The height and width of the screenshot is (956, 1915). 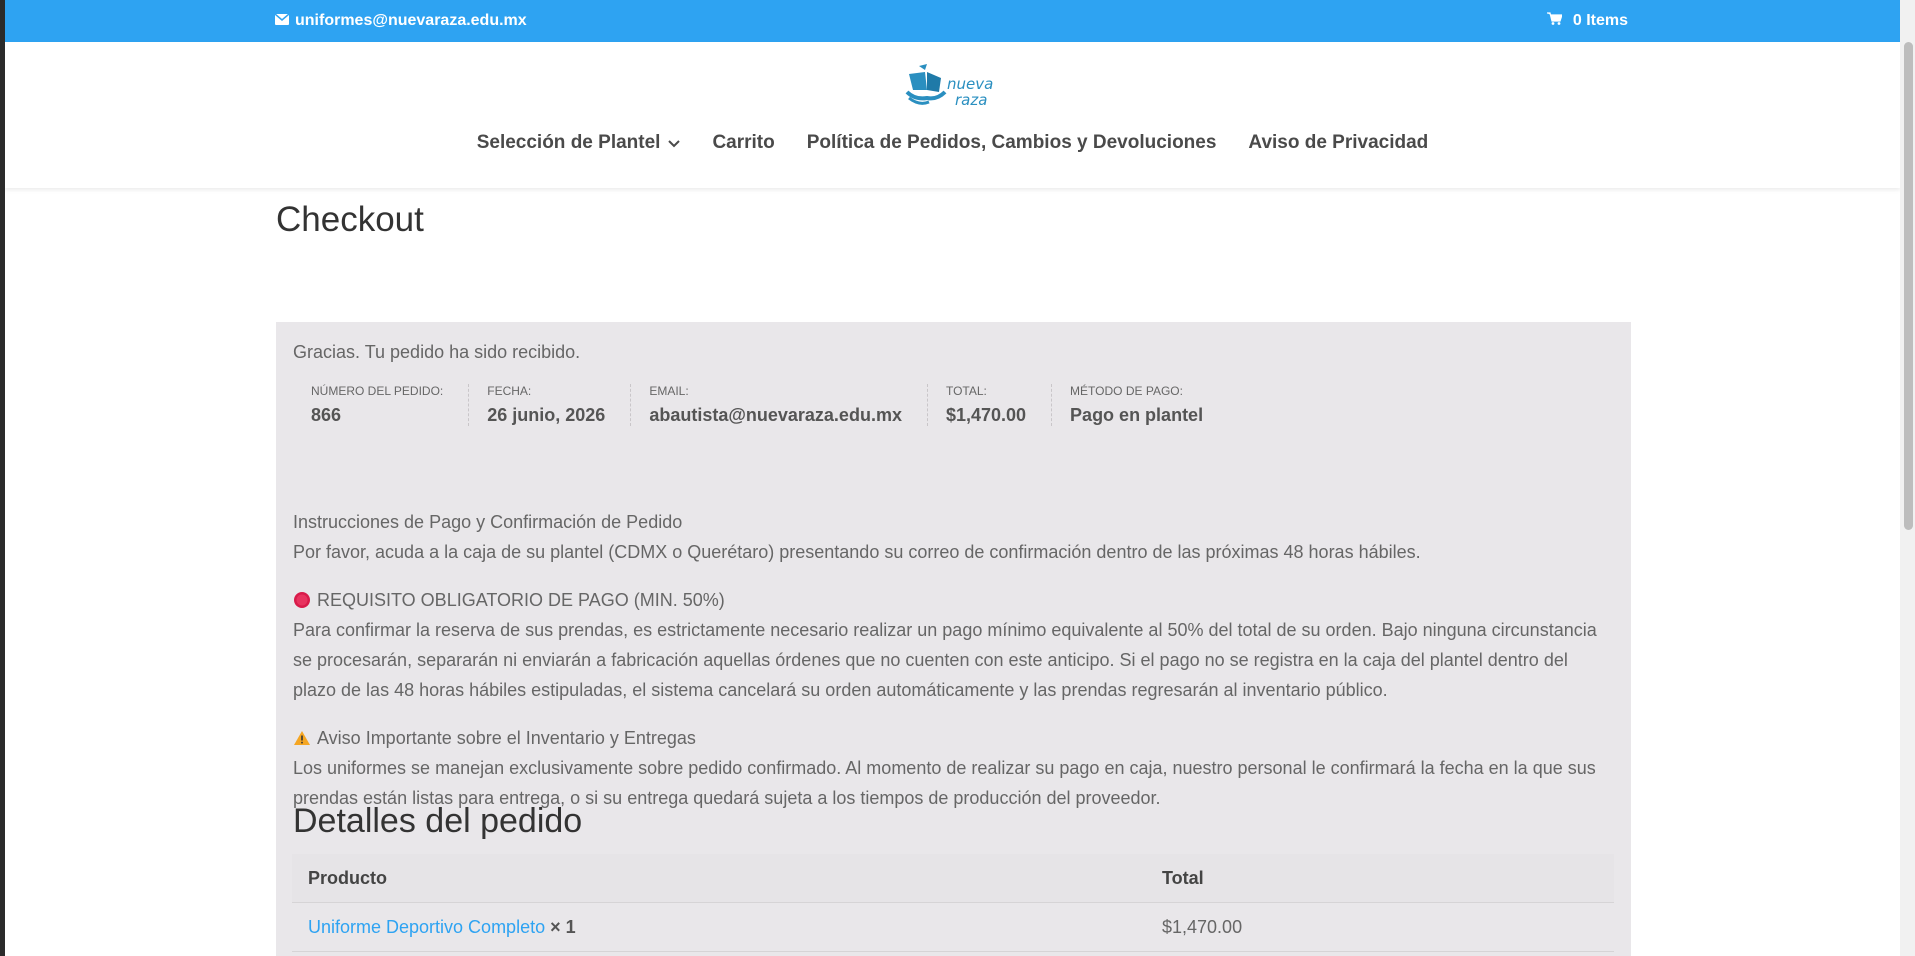 I want to click on order-date: Fecha: 26 junio, 2026, so click(x=550, y=405).